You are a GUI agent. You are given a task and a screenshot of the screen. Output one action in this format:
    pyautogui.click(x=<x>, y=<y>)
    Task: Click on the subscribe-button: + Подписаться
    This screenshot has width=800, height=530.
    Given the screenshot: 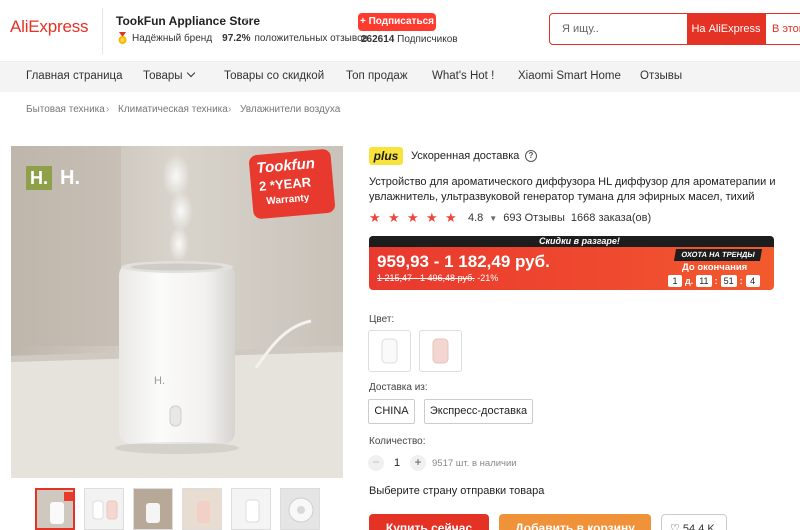 What is the action you would take?
    pyautogui.click(x=397, y=22)
    